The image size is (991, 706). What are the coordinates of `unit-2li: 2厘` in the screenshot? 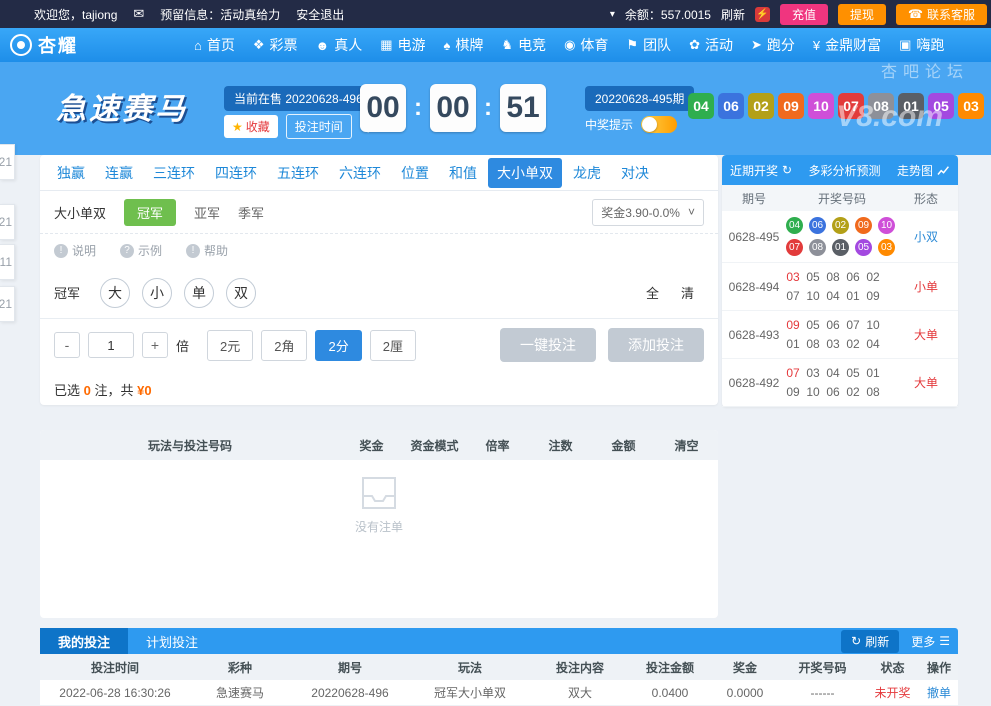 It's located at (392, 345).